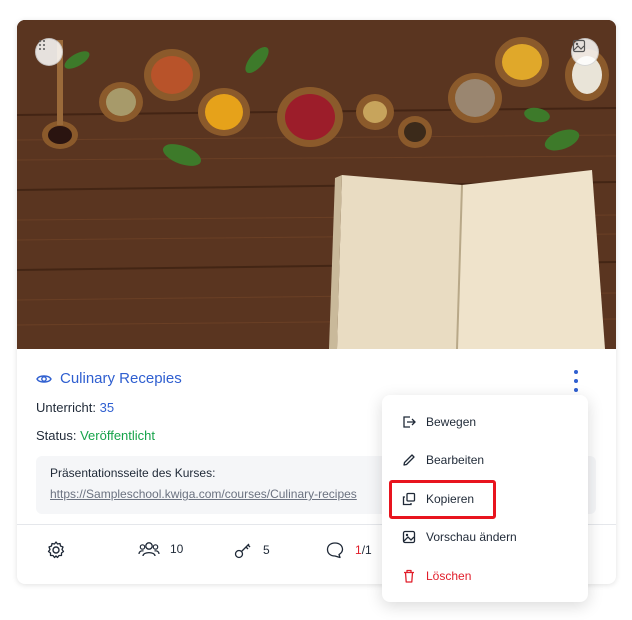 Image resolution: width=632 pixels, height=620 pixels. I want to click on move-icon, so click(409, 422).